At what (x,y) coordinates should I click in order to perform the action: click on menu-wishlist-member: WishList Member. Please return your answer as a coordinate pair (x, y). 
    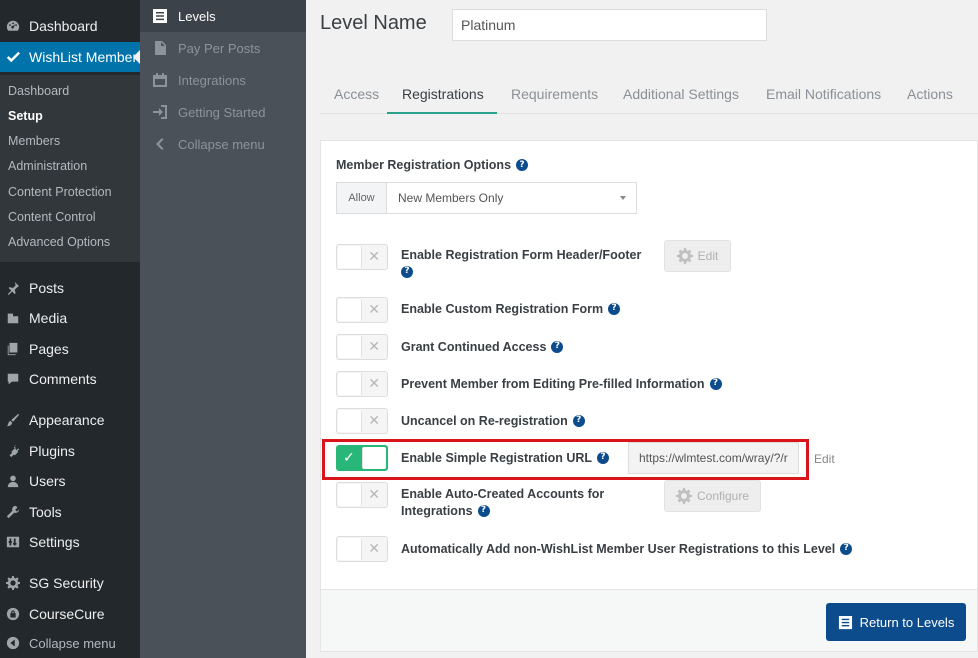
    Looking at the image, I should click on (70, 57).